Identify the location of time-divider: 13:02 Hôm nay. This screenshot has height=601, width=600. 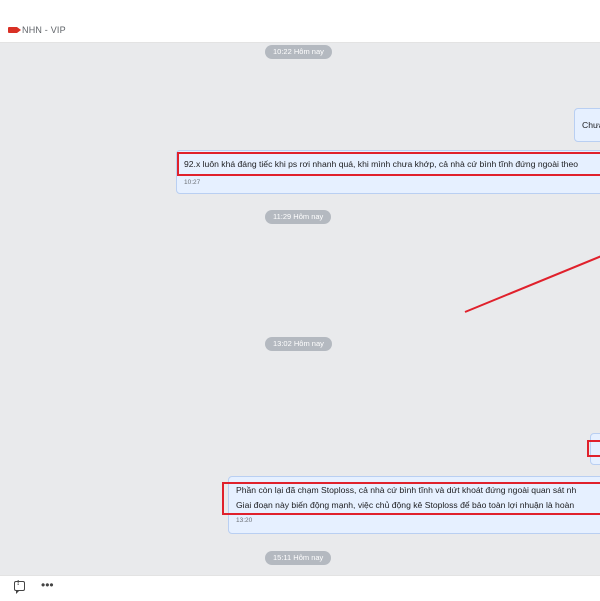
(298, 344).